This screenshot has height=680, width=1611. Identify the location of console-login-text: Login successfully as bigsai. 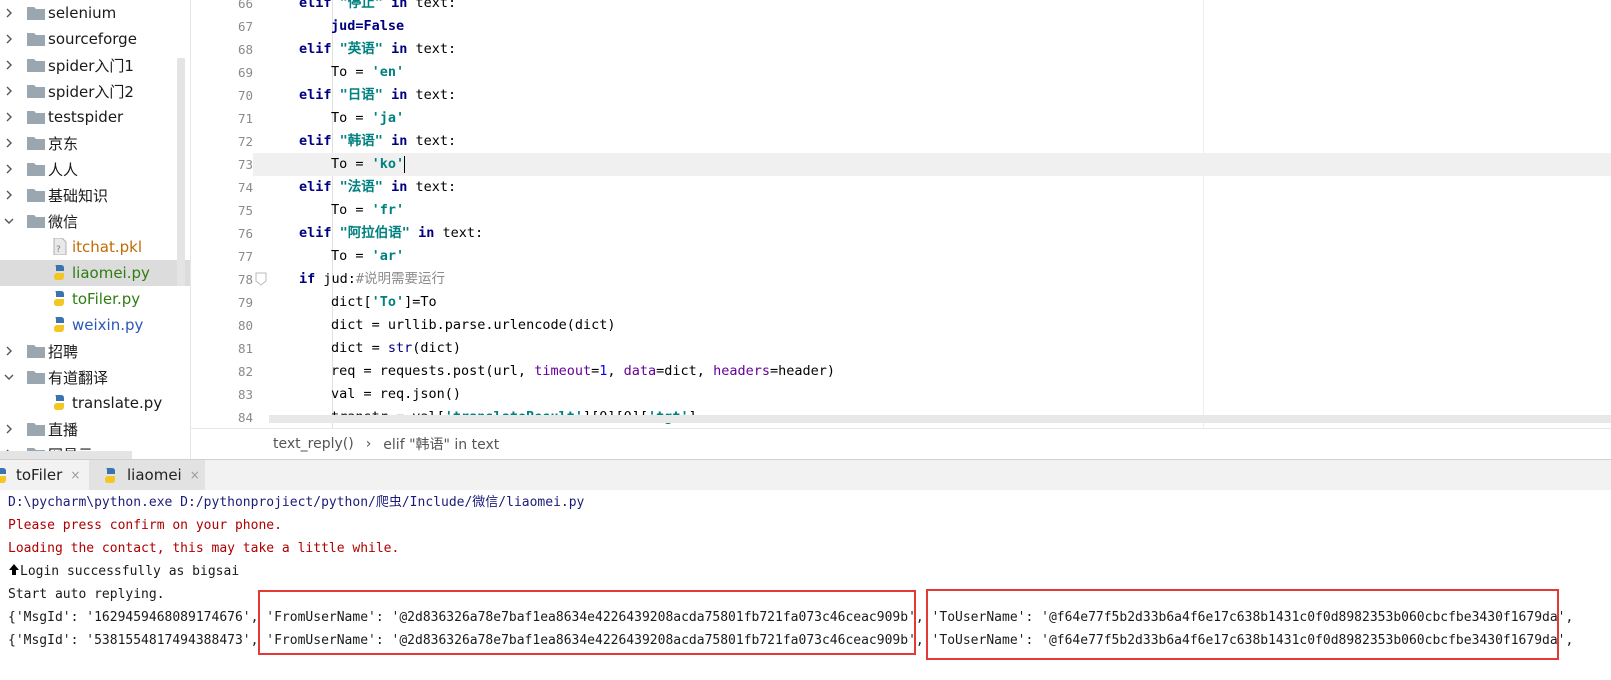
(130, 571).